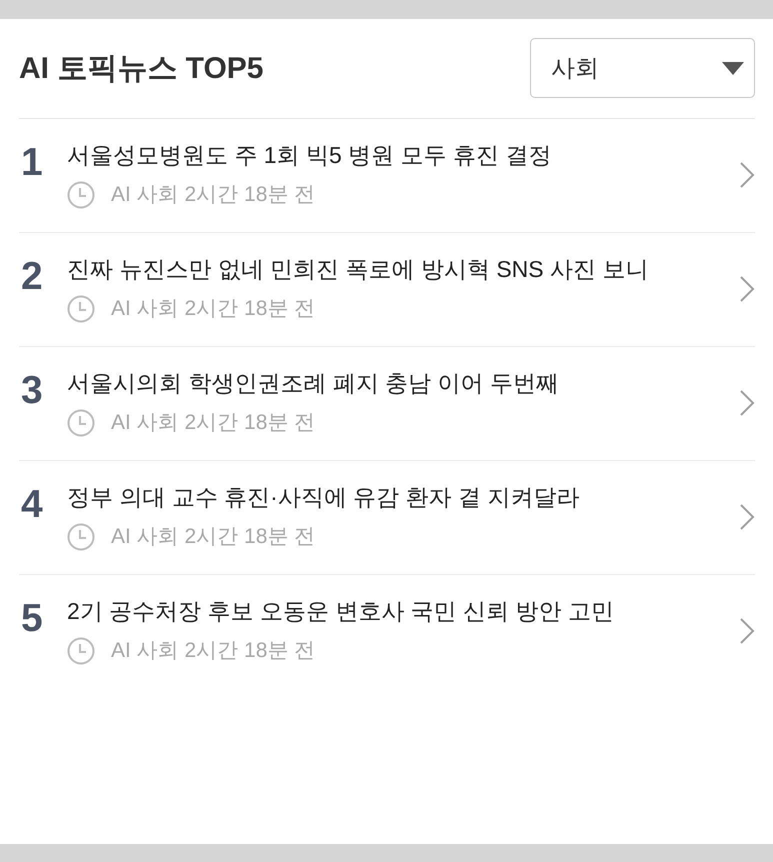  What do you see at coordinates (309, 155) in the screenshot?
I see `news-title-link: 서울성모병원도 주 1회 빅5 병원 모두 휴진 결정` at bounding box center [309, 155].